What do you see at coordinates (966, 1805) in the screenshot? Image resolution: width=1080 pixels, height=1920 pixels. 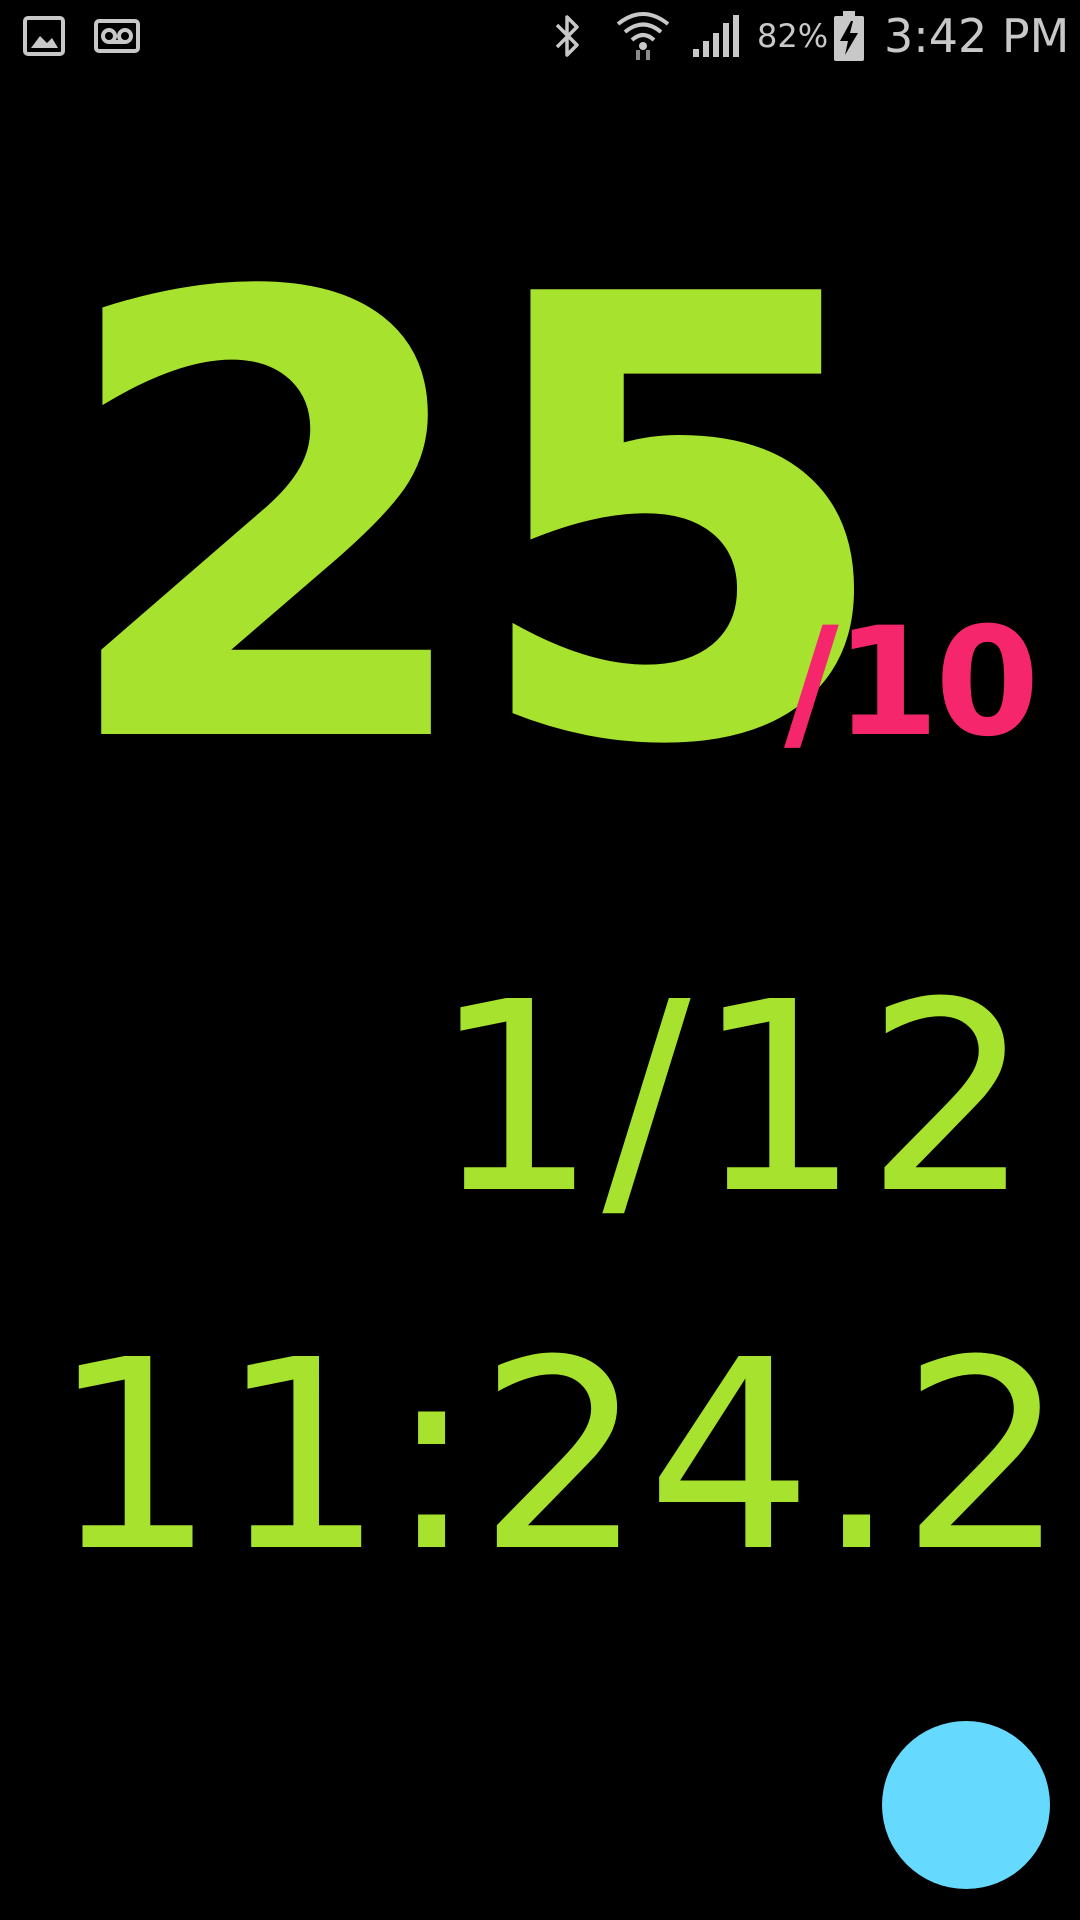 I see `action-button` at bounding box center [966, 1805].